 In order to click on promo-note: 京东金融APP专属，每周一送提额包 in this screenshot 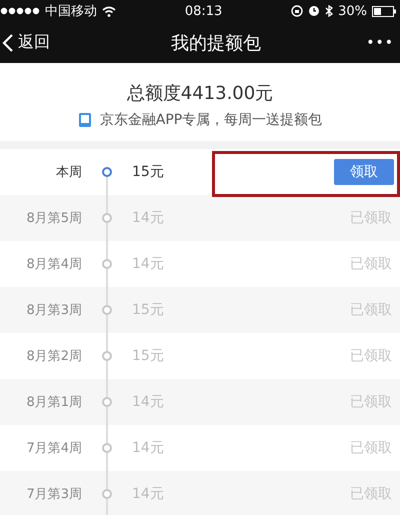, I will do `click(211, 120)`.